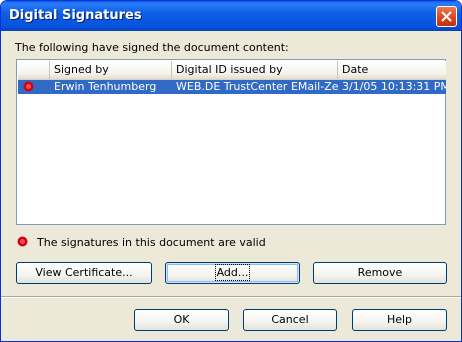 The height and width of the screenshot is (342, 462). I want to click on list-header: Signed by Digital ID issued by Date, so click(232, 70).